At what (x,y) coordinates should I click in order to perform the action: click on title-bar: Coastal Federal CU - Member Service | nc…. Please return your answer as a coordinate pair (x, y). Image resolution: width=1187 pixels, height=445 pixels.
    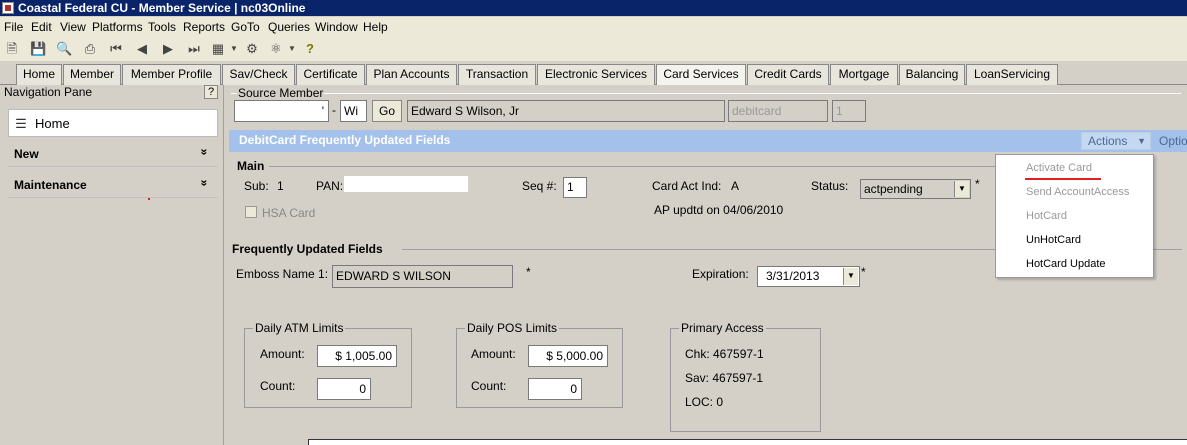
    Looking at the image, I should click on (593, 8).